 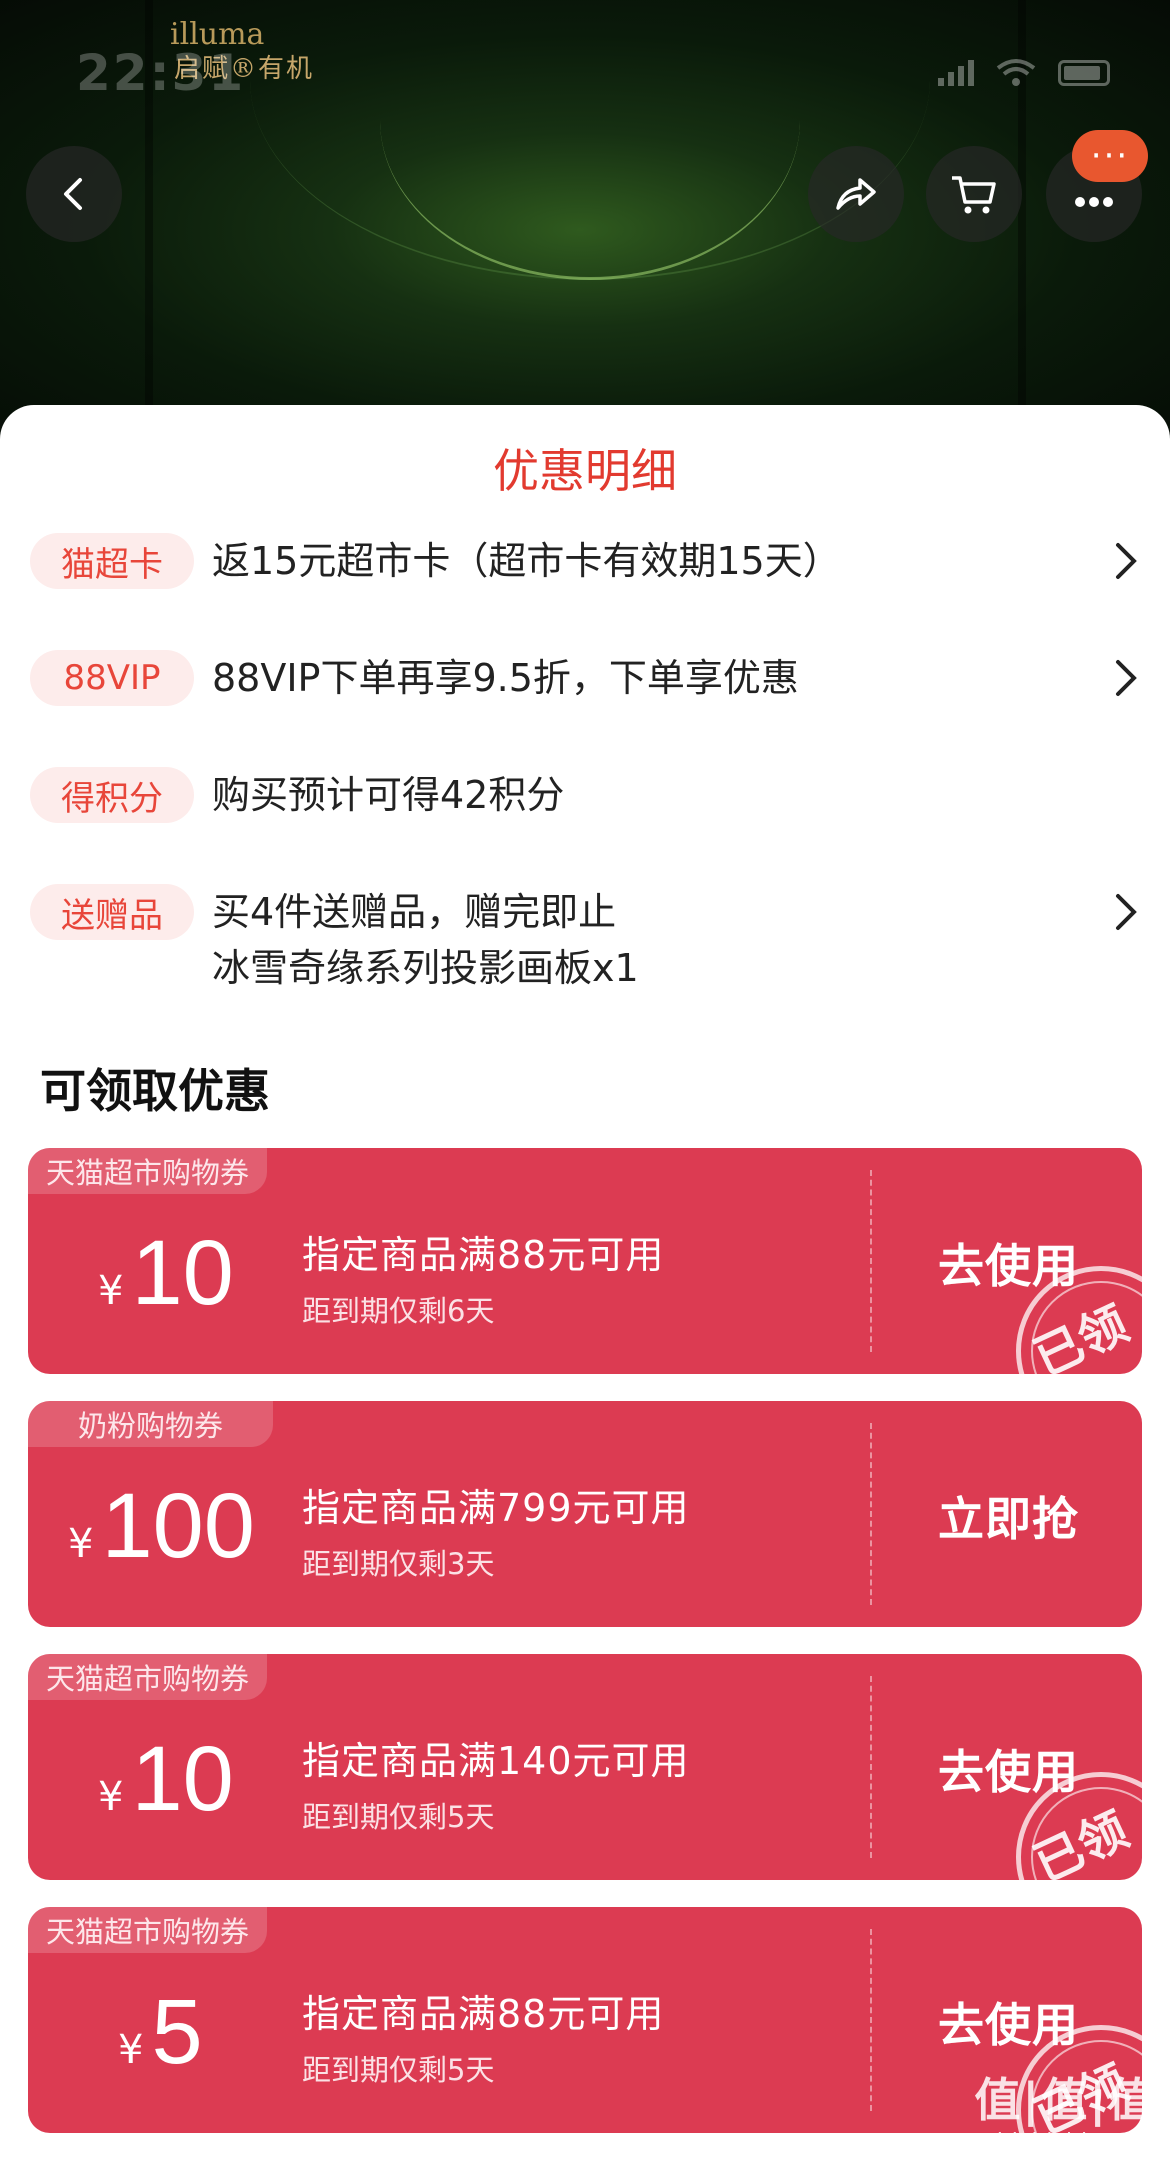 What do you see at coordinates (1016, 72) in the screenshot?
I see `wifi-icon` at bounding box center [1016, 72].